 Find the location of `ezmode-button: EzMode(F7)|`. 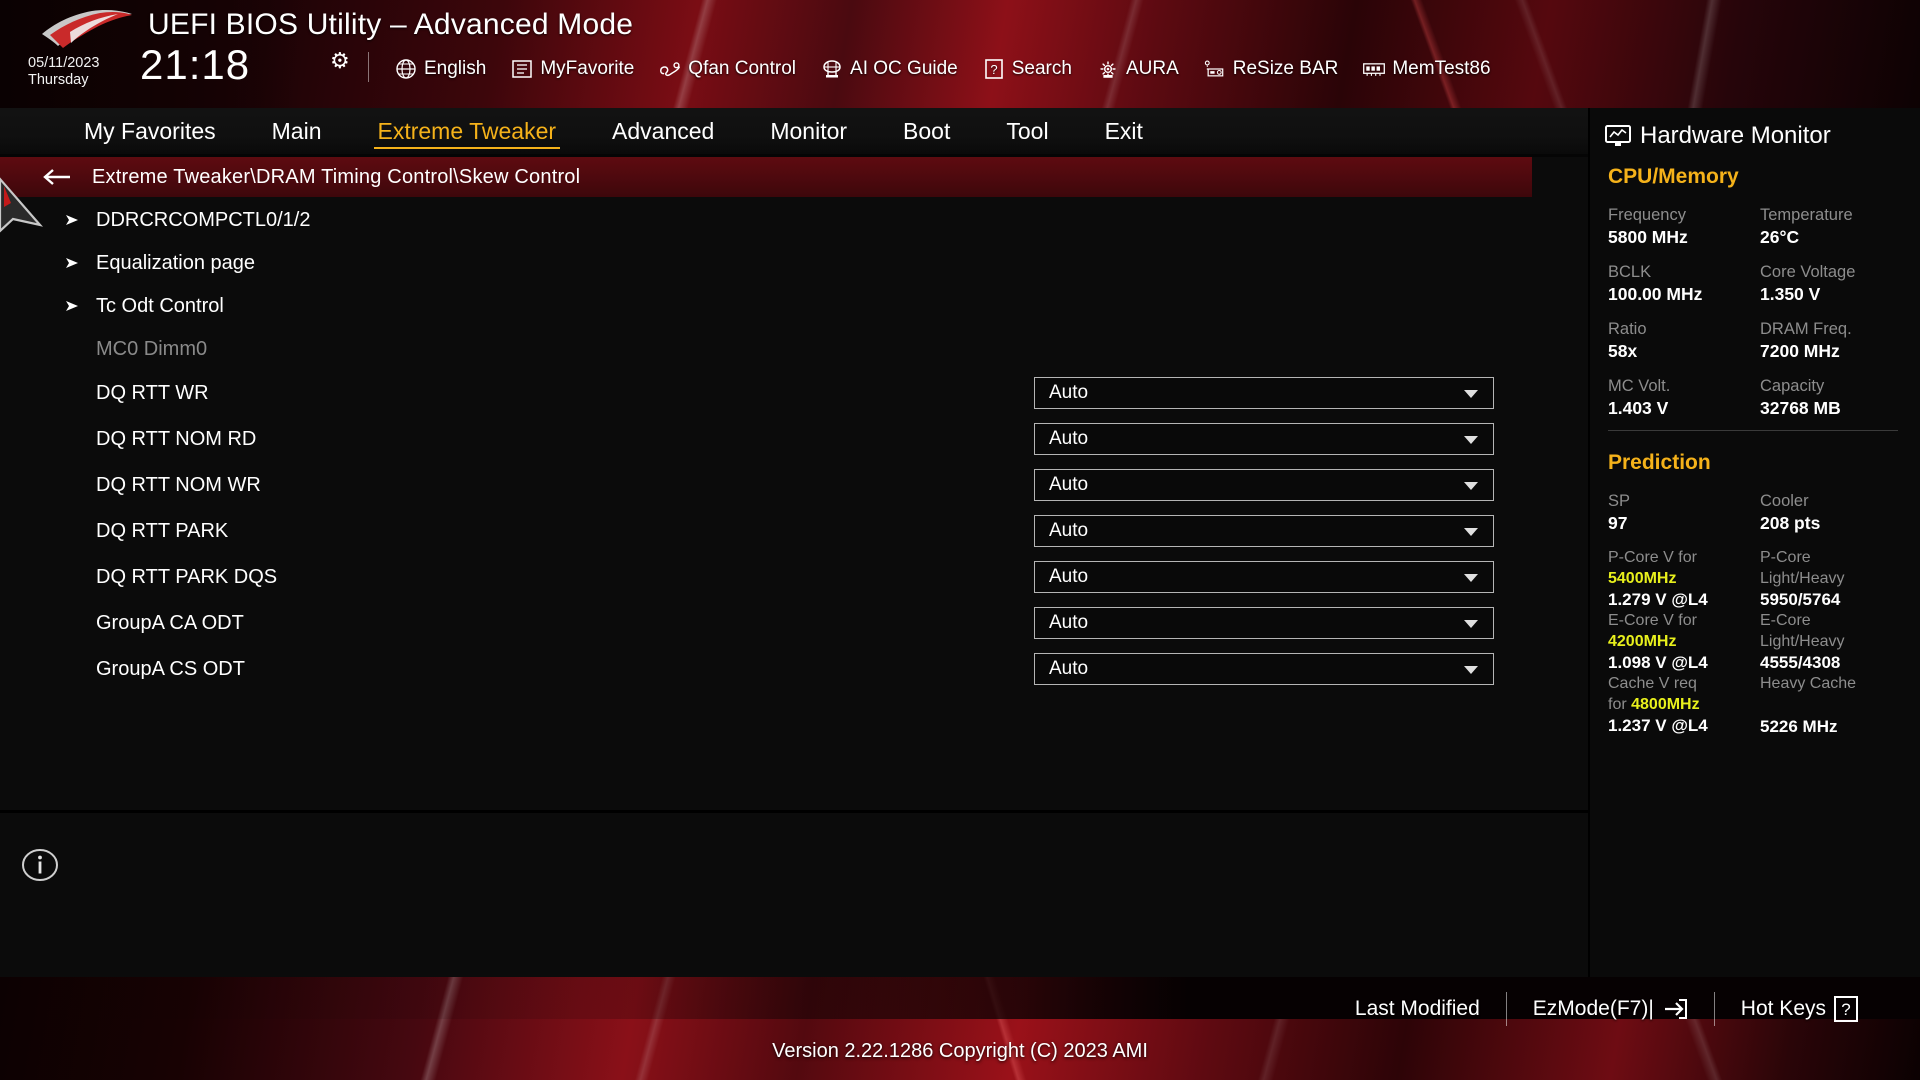

ezmode-button: EzMode(F7)| is located at coordinates (1610, 1009).